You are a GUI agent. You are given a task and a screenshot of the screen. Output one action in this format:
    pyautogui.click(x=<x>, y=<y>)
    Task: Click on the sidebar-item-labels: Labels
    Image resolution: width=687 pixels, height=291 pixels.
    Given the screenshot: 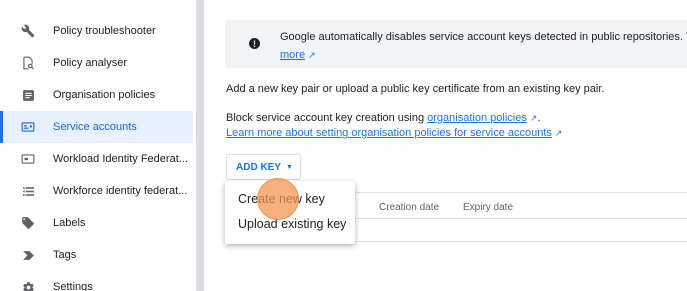 What is the action you would take?
    pyautogui.click(x=96, y=223)
    